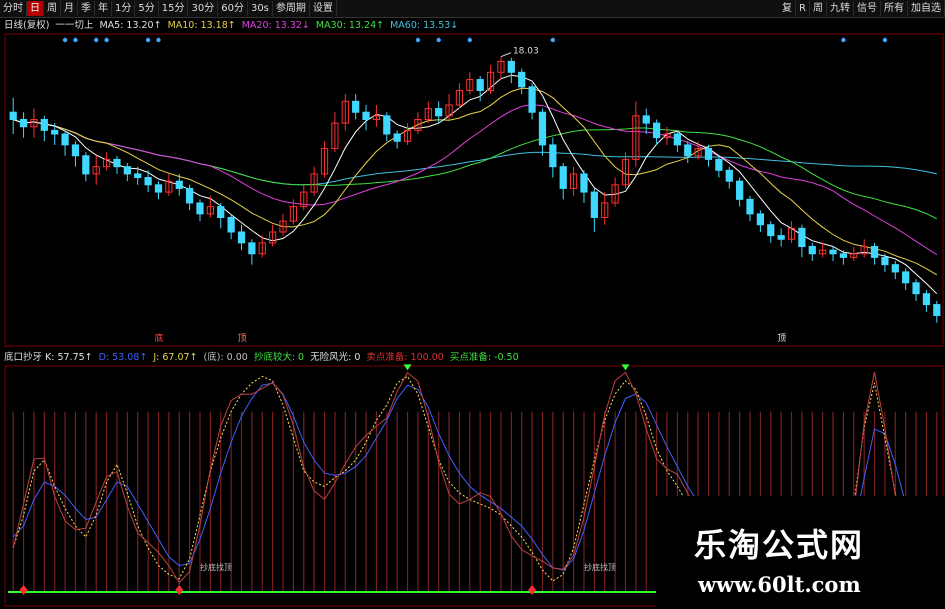 This screenshot has width=945, height=609. What do you see at coordinates (175, 357) in the screenshot?
I see `legend-item: J: 67.07↑` at bounding box center [175, 357].